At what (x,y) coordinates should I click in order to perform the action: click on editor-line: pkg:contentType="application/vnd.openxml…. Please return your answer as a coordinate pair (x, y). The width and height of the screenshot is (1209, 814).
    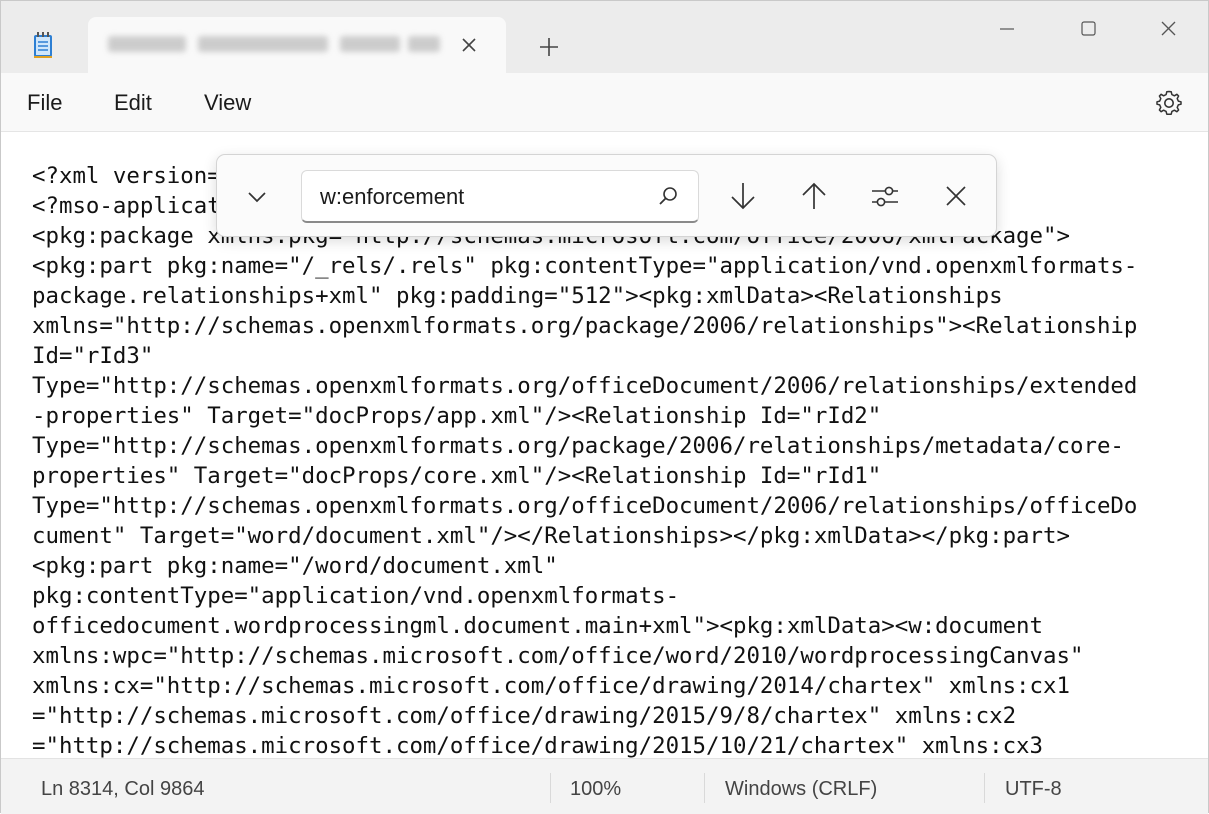
    Looking at the image, I should click on (356, 596).